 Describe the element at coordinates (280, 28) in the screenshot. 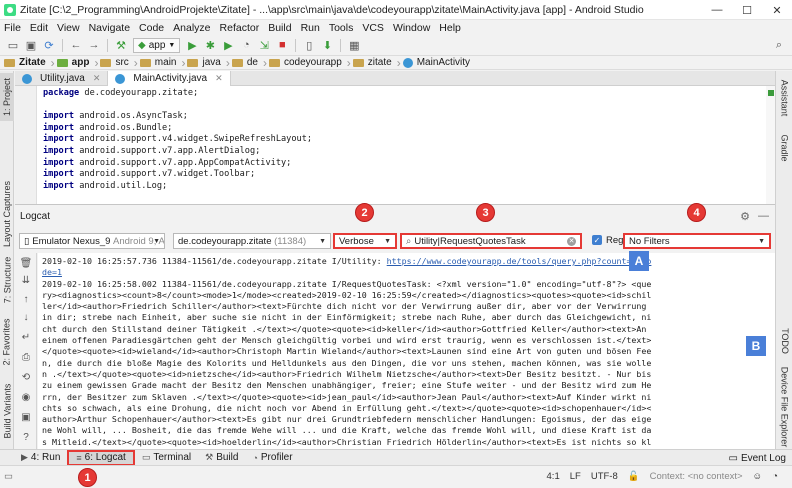

I see `menu-build: Build` at that location.